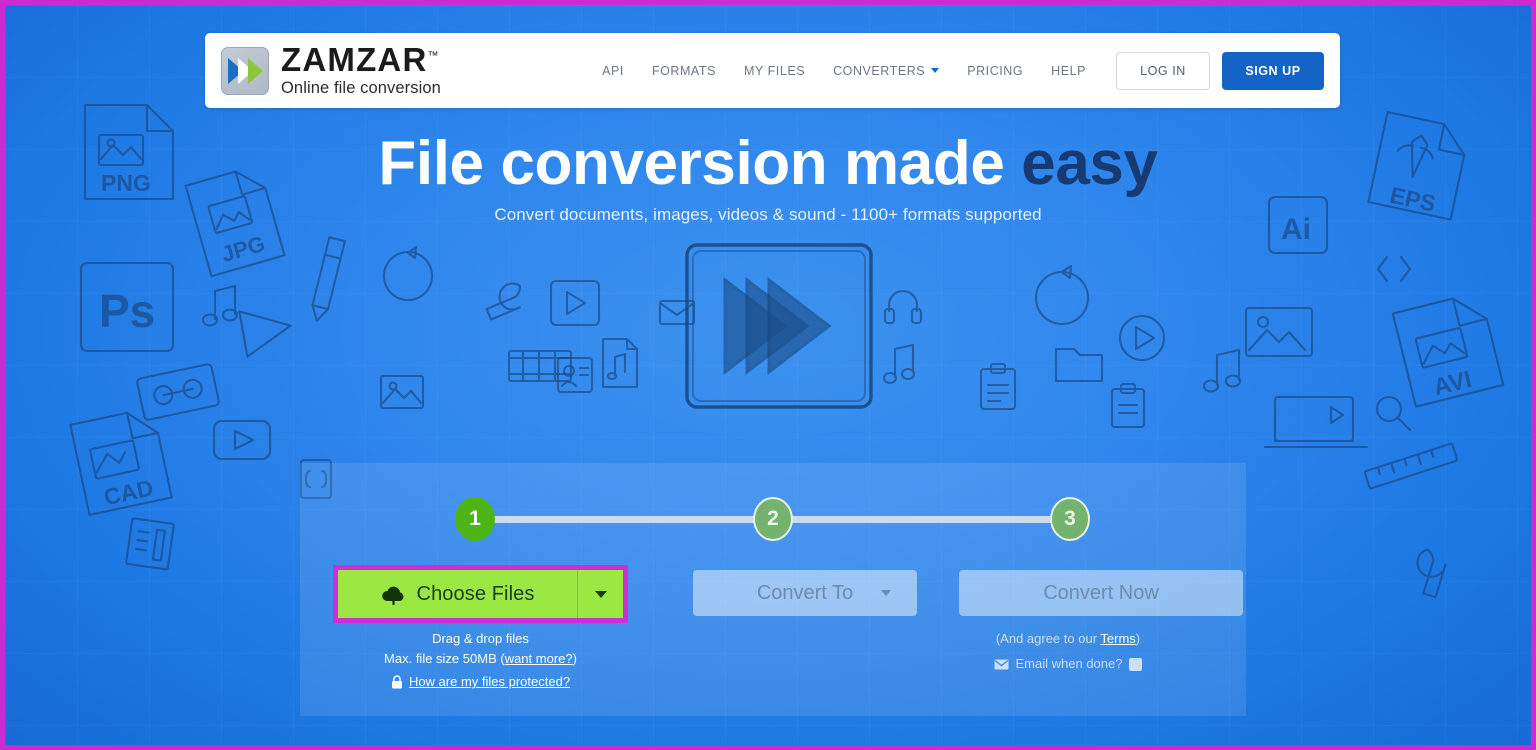  I want to click on page-title: File conversion made easy, so click(768, 163).